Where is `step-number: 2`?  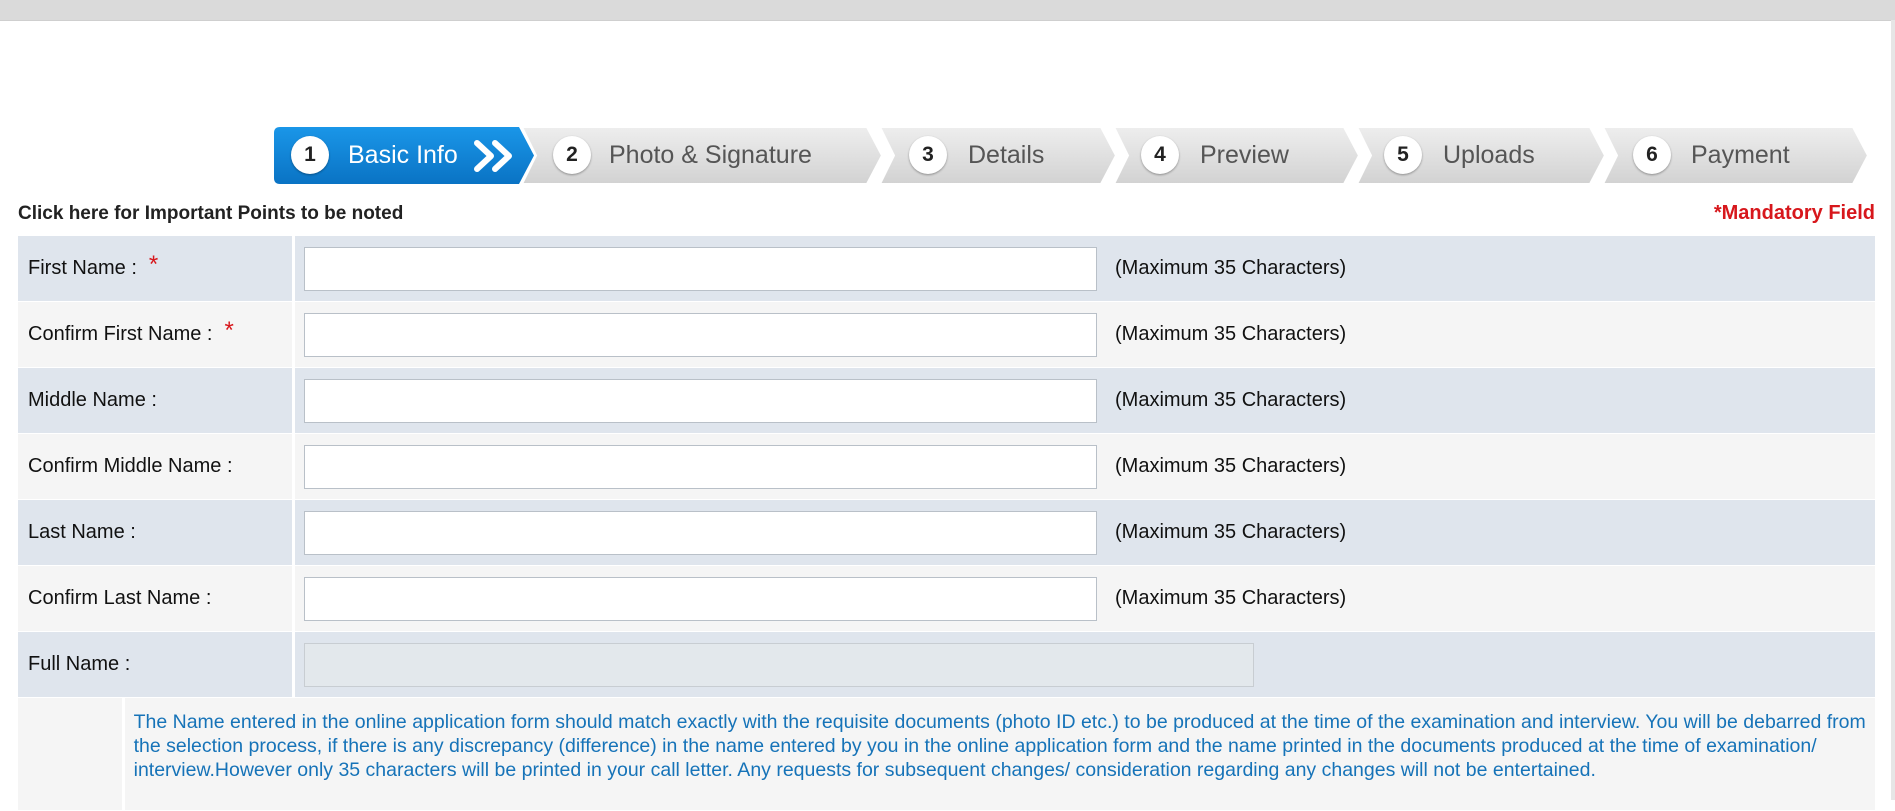
step-number: 2 is located at coordinates (572, 155).